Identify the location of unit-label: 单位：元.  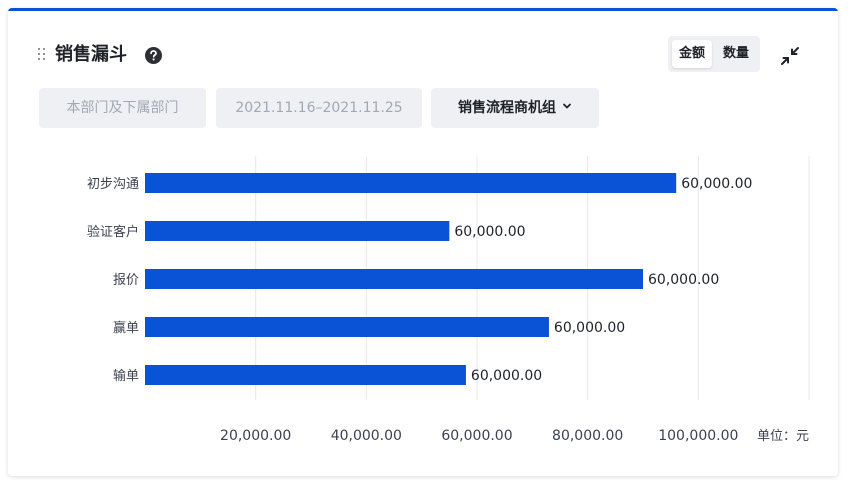
(783, 436).